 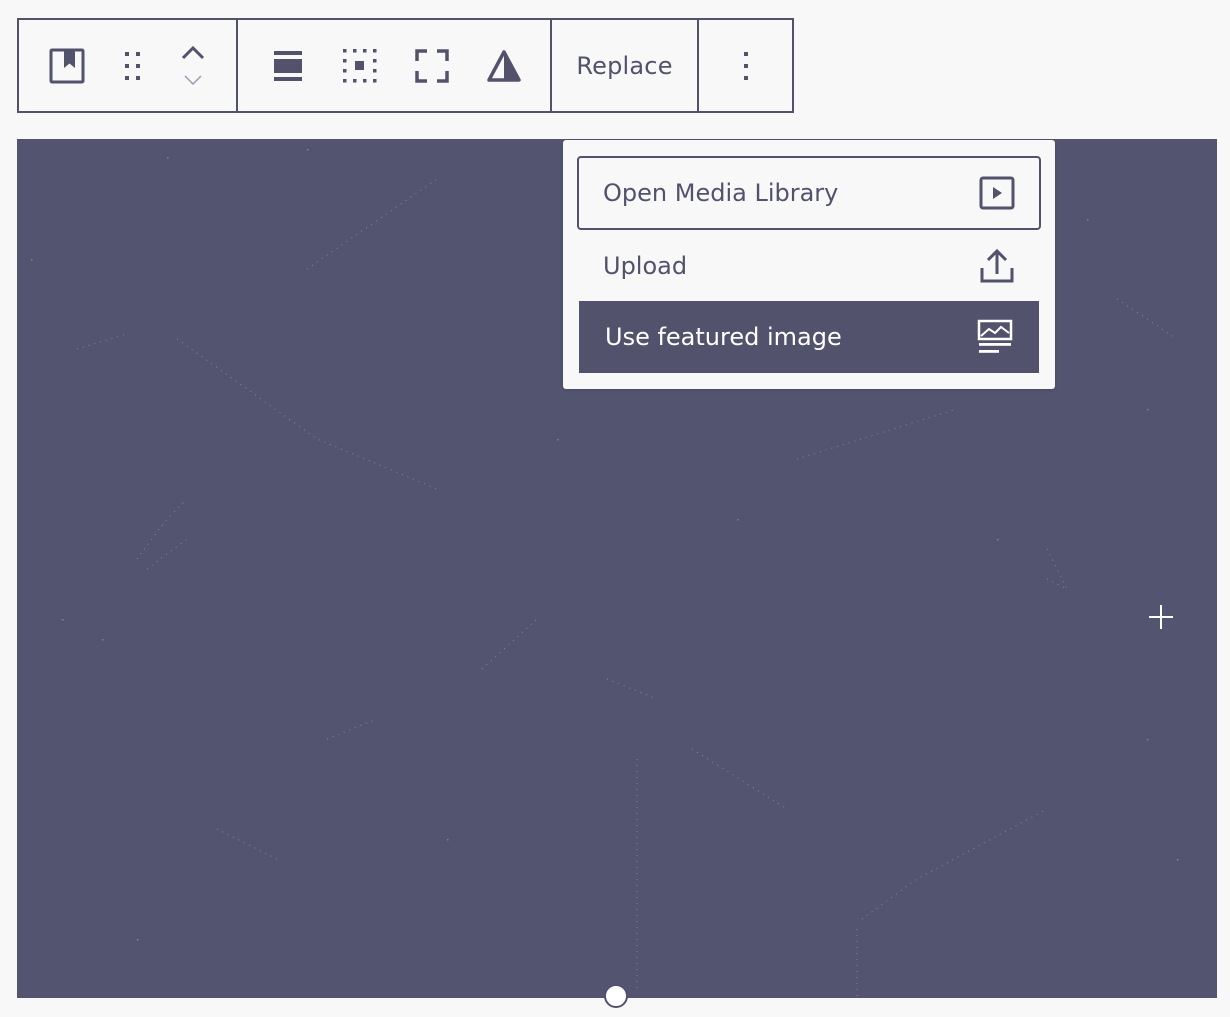 I want to click on fullscreen-icon, so click(x=432, y=65).